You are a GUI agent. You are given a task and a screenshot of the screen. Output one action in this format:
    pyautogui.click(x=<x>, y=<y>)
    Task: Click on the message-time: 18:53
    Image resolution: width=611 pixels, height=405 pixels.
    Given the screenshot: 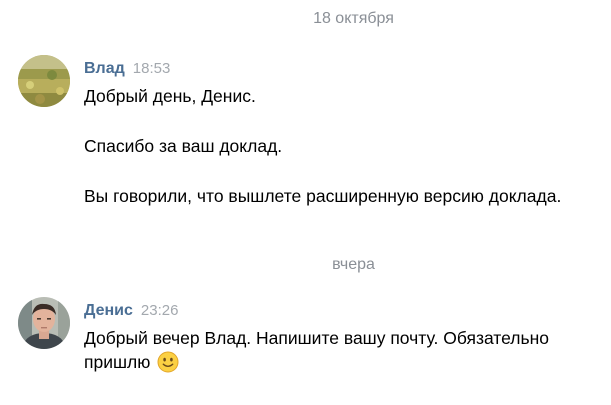 What is the action you would take?
    pyautogui.click(x=151, y=68)
    